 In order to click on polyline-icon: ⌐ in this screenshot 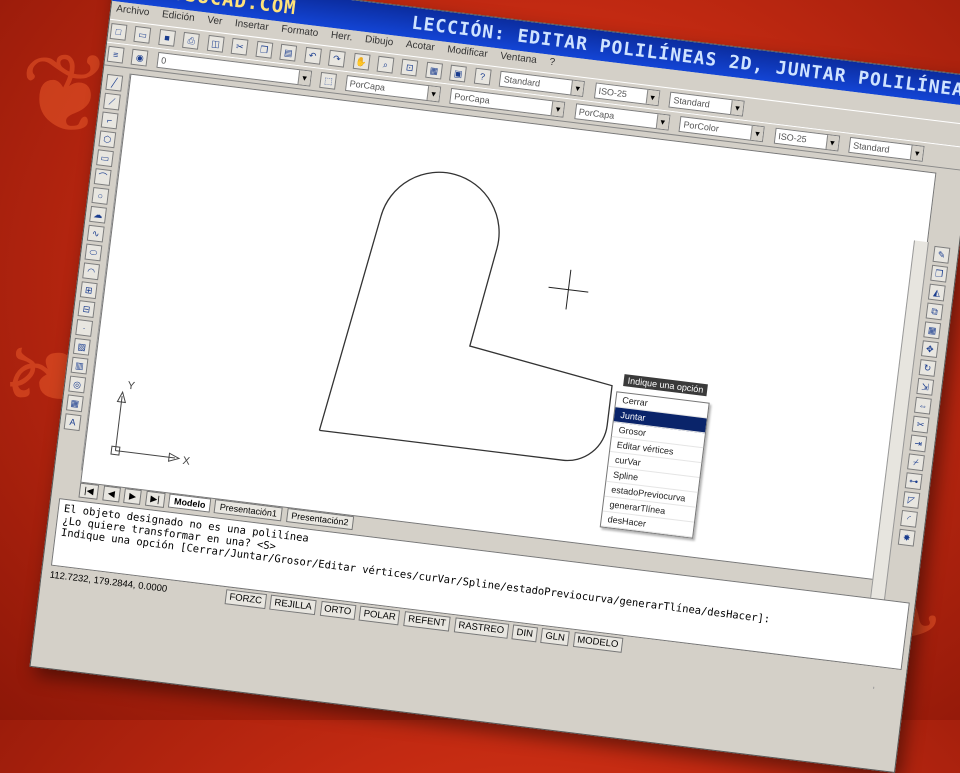, I will do `click(109, 120)`.